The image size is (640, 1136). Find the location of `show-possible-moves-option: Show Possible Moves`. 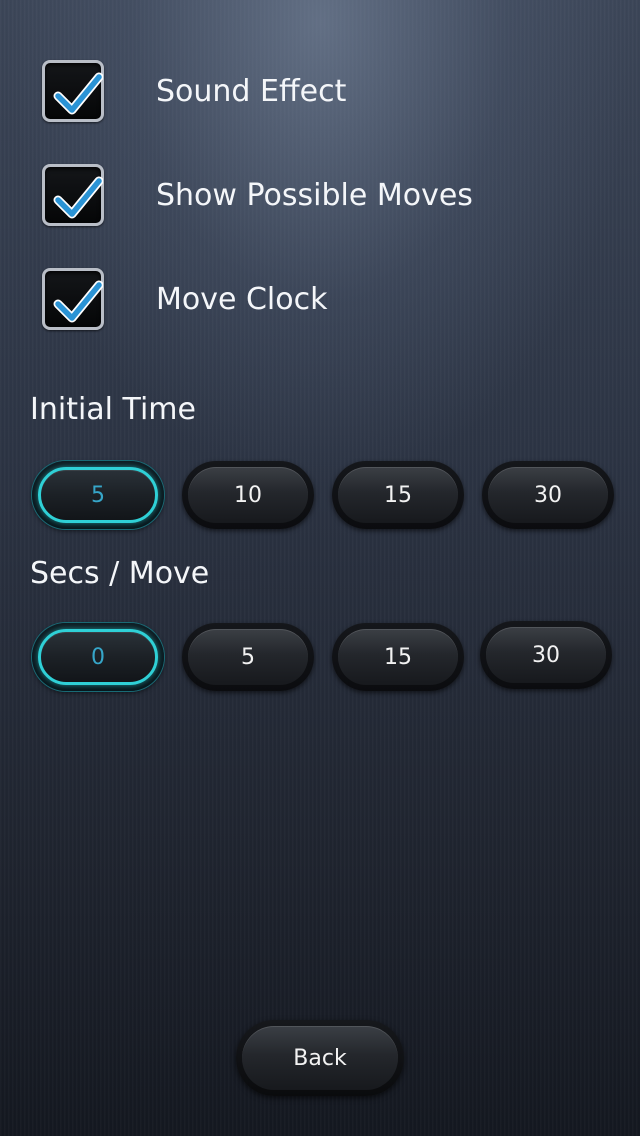

show-possible-moves-option: Show Possible Moves is located at coordinates (257, 195).